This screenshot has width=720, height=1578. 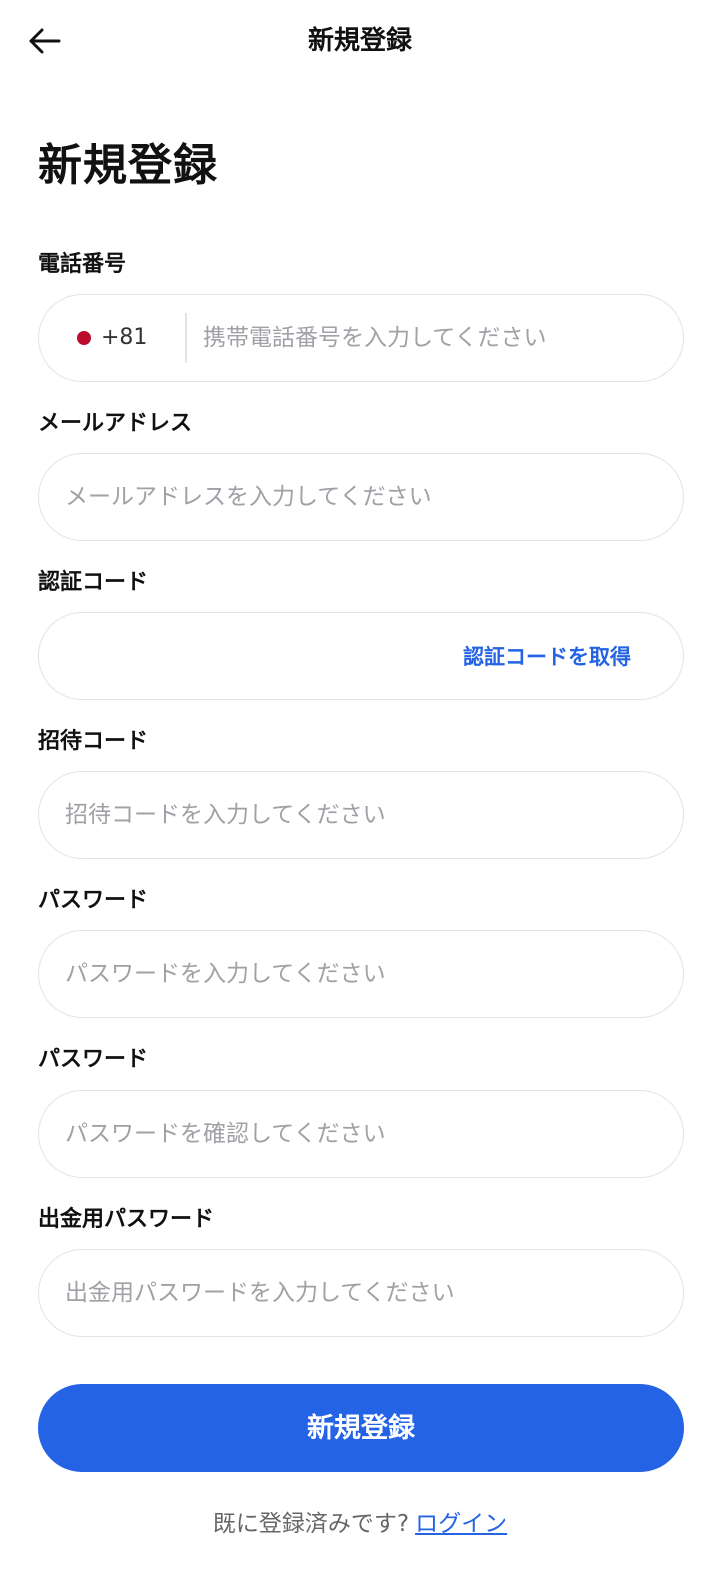 I want to click on password-input, so click(x=361, y=974).